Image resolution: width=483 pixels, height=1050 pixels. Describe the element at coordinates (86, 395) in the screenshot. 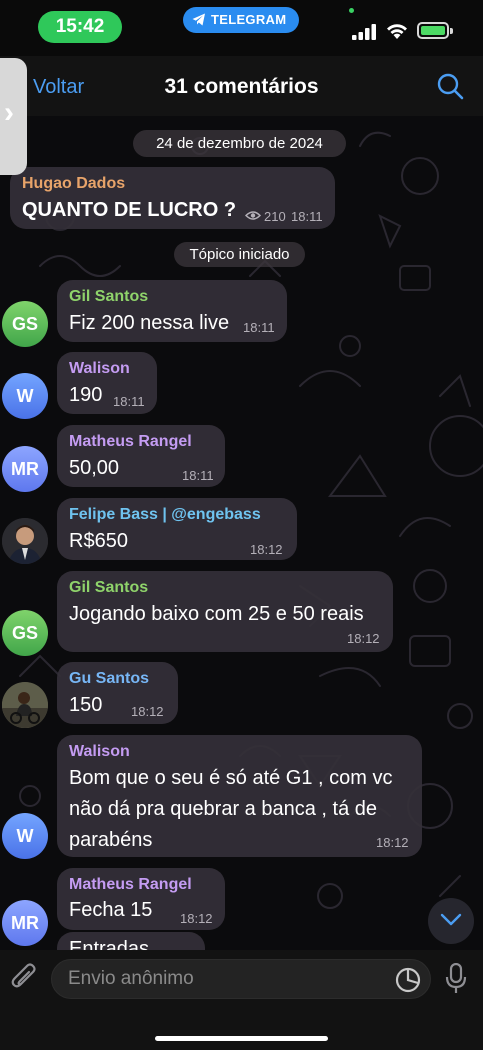

I see `message-text: 190` at that location.